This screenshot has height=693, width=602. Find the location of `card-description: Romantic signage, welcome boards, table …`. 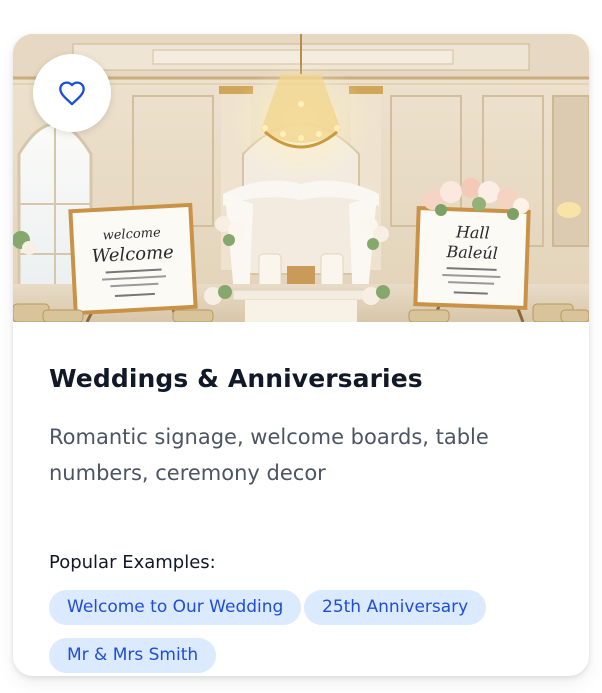

card-description: Romantic signage, welcome boards, table … is located at coordinates (269, 455).